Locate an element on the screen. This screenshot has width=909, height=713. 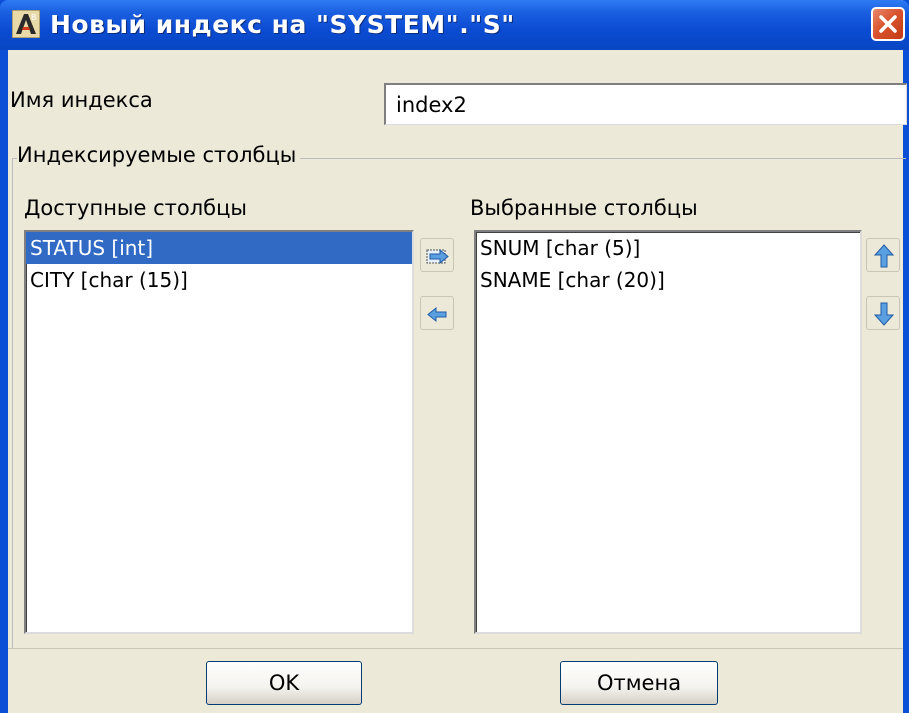
add-column-button is located at coordinates (437, 255).